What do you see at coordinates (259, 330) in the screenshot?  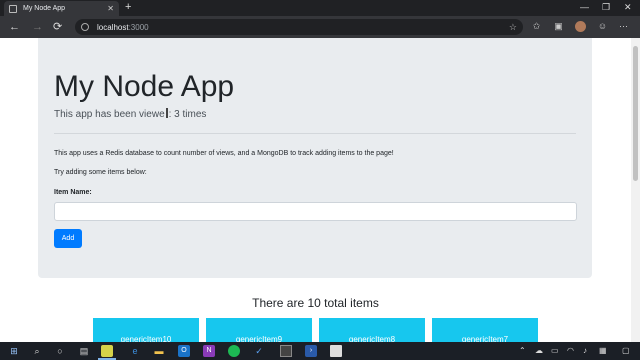 I see `item-card: genericItem9` at bounding box center [259, 330].